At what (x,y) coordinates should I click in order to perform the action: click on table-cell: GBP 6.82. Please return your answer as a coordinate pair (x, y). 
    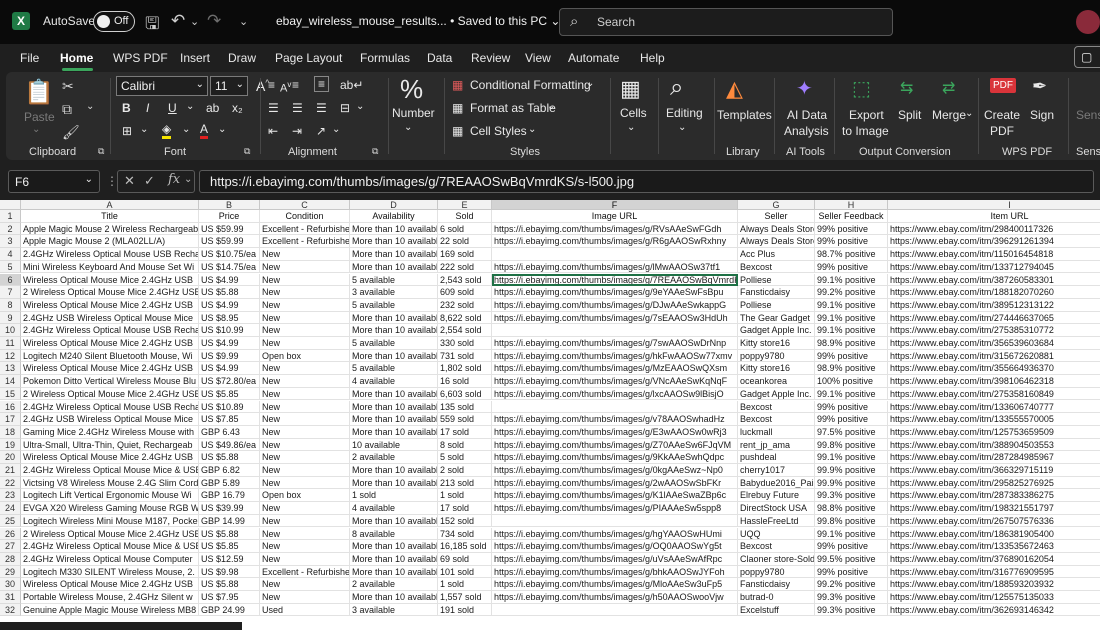
    Looking at the image, I should click on (229, 470).